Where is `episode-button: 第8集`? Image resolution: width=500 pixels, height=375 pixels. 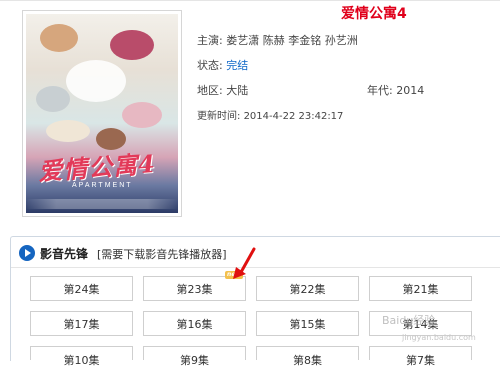
episode-button: 第8集 is located at coordinates (307, 356).